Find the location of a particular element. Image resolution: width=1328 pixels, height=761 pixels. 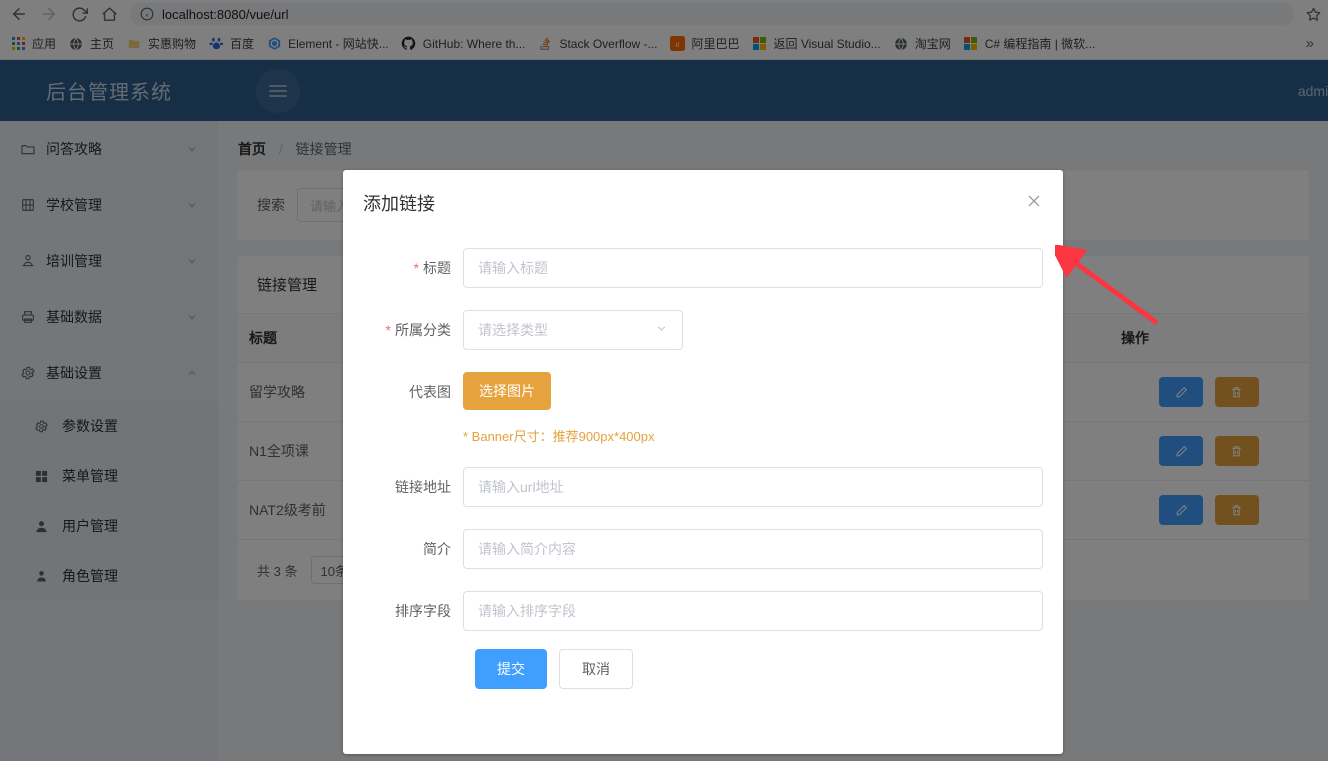

title-input: 请输入标题 is located at coordinates (753, 268).